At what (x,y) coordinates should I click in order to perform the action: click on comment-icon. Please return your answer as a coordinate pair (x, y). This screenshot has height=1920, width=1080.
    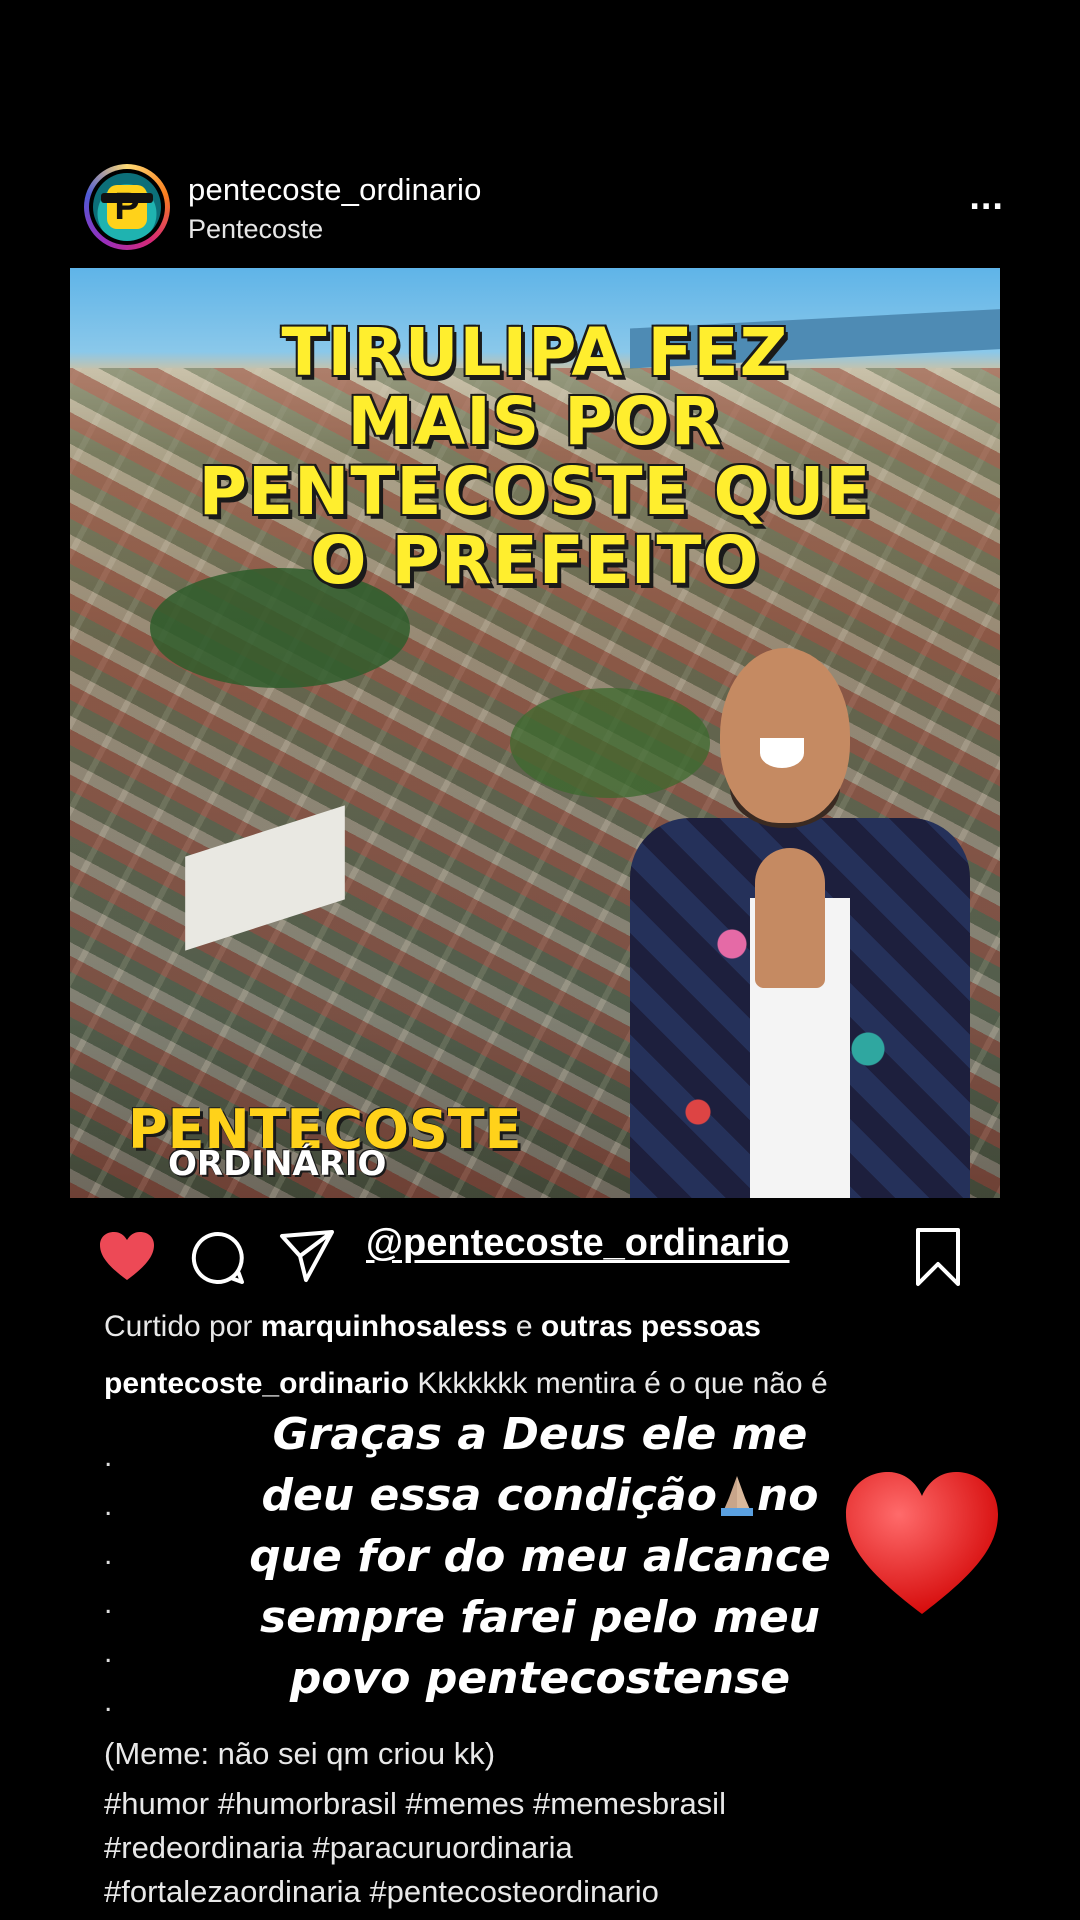
    Looking at the image, I should click on (218, 1258).